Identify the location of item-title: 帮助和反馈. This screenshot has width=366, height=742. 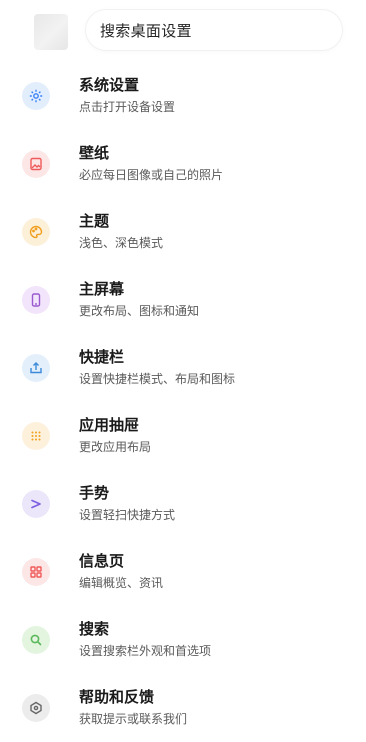
(117, 697).